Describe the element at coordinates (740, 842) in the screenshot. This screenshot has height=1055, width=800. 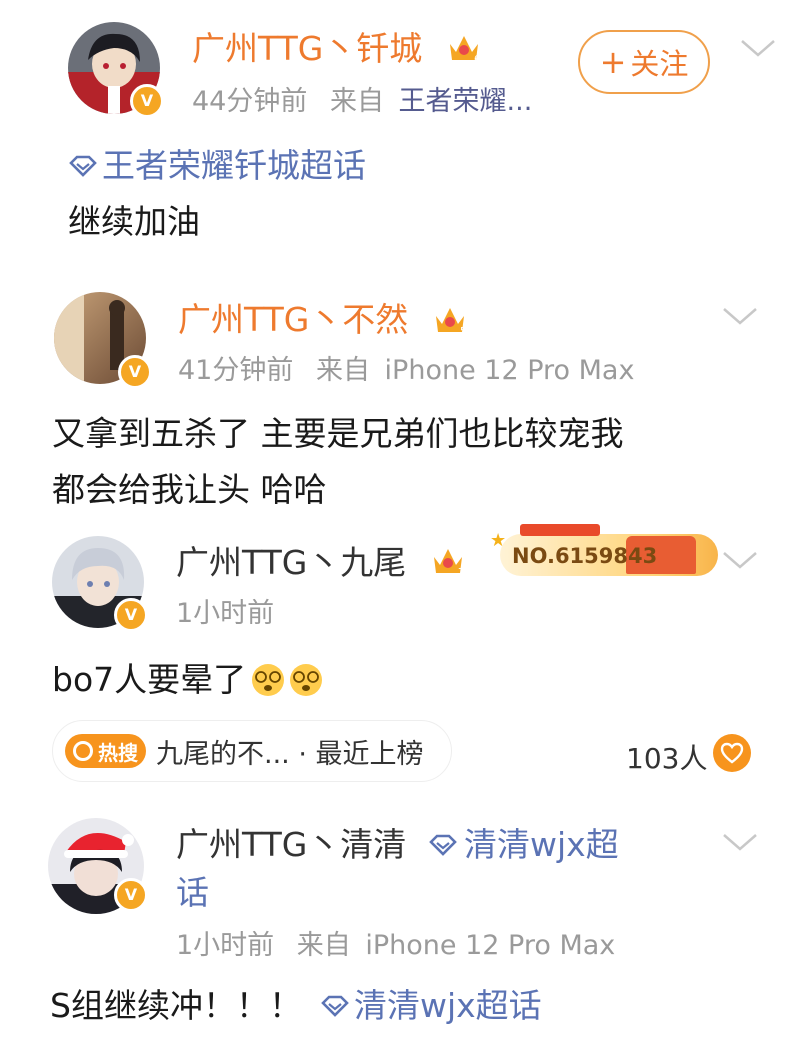
I see `chevron-down-icon` at that location.